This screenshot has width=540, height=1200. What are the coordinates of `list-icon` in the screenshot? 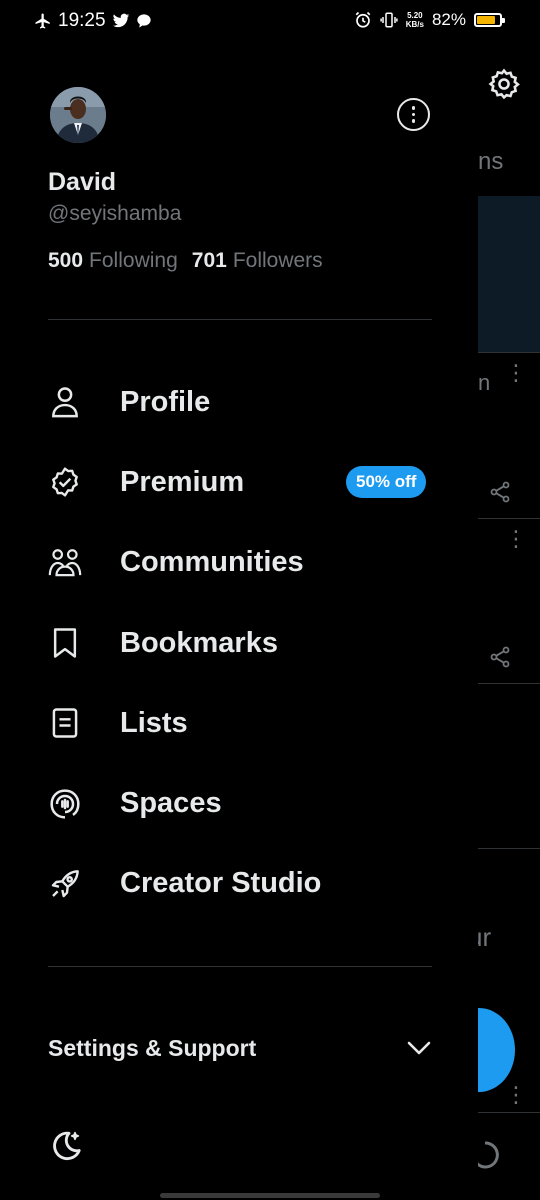 It's located at (65, 723).